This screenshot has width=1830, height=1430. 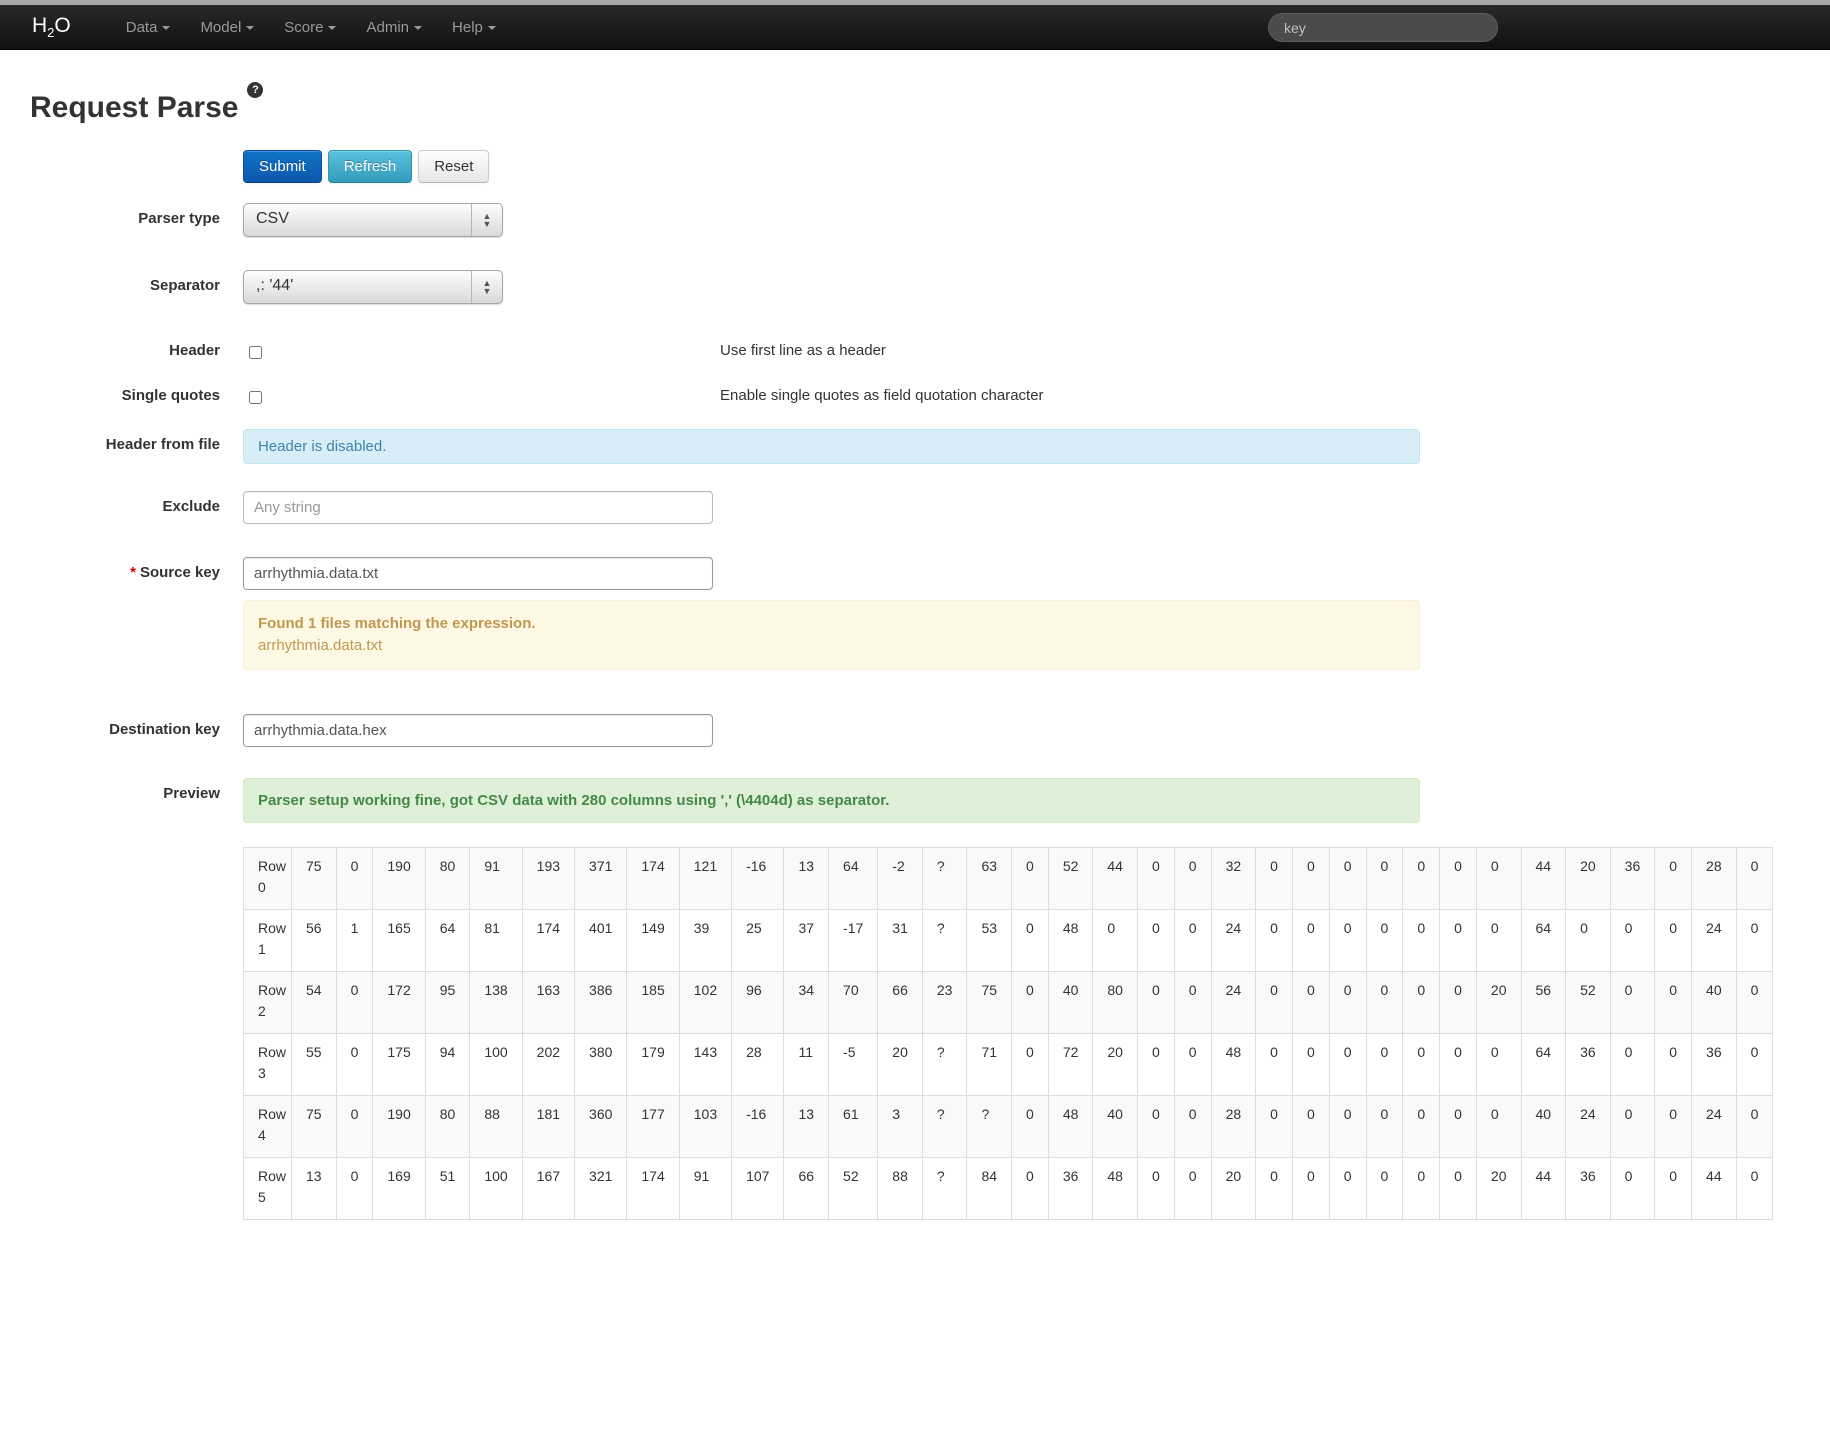 What do you see at coordinates (478, 507) in the screenshot?
I see `exclude-input` at bounding box center [478, 507].